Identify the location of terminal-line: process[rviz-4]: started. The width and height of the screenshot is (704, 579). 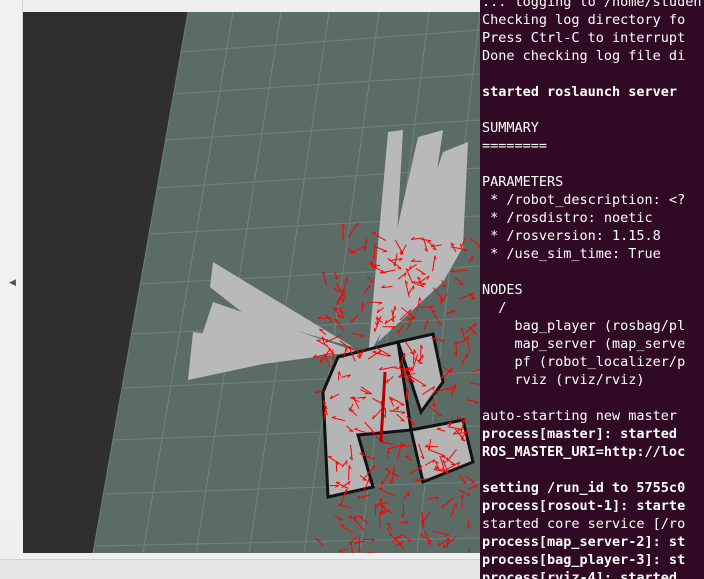
(580, 574).